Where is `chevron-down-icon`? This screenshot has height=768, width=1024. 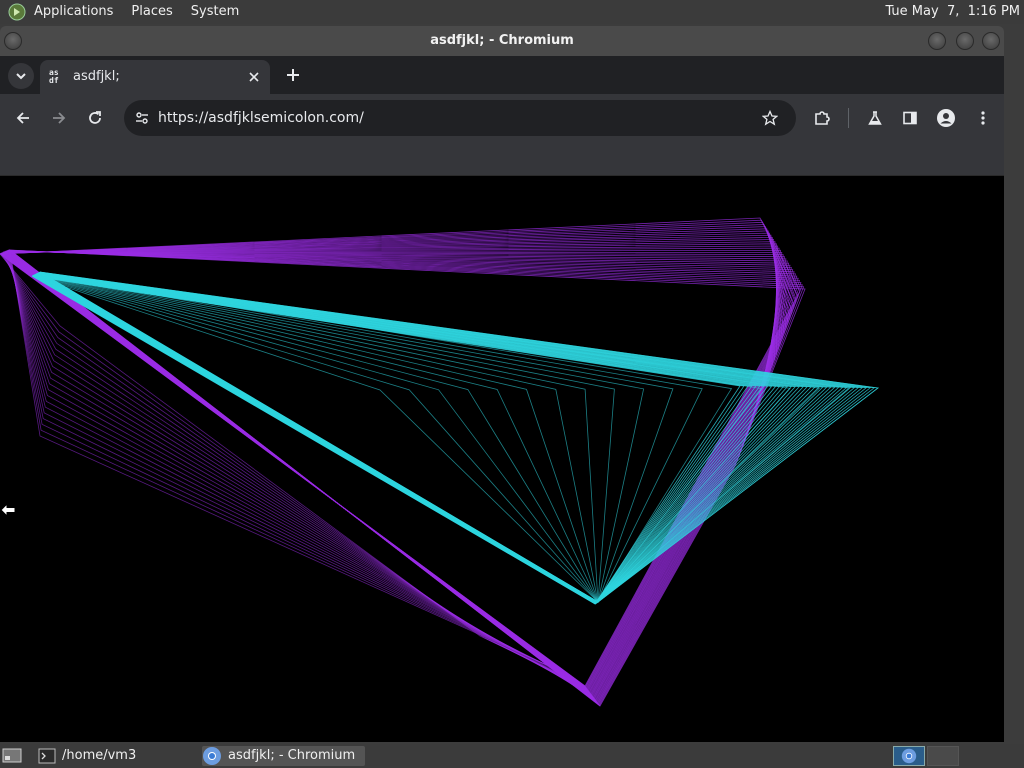 chevron-down-icon is located at coordinates (21, 76).